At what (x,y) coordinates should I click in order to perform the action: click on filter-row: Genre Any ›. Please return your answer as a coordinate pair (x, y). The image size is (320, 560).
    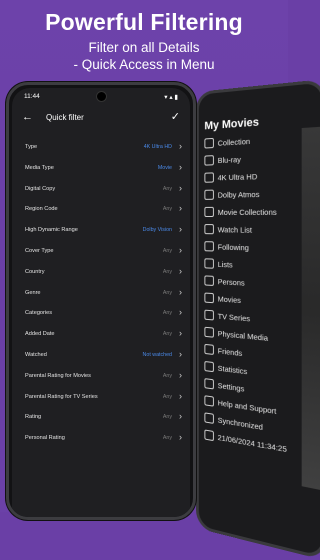
    Looking at the image, I should click on (101, 294).